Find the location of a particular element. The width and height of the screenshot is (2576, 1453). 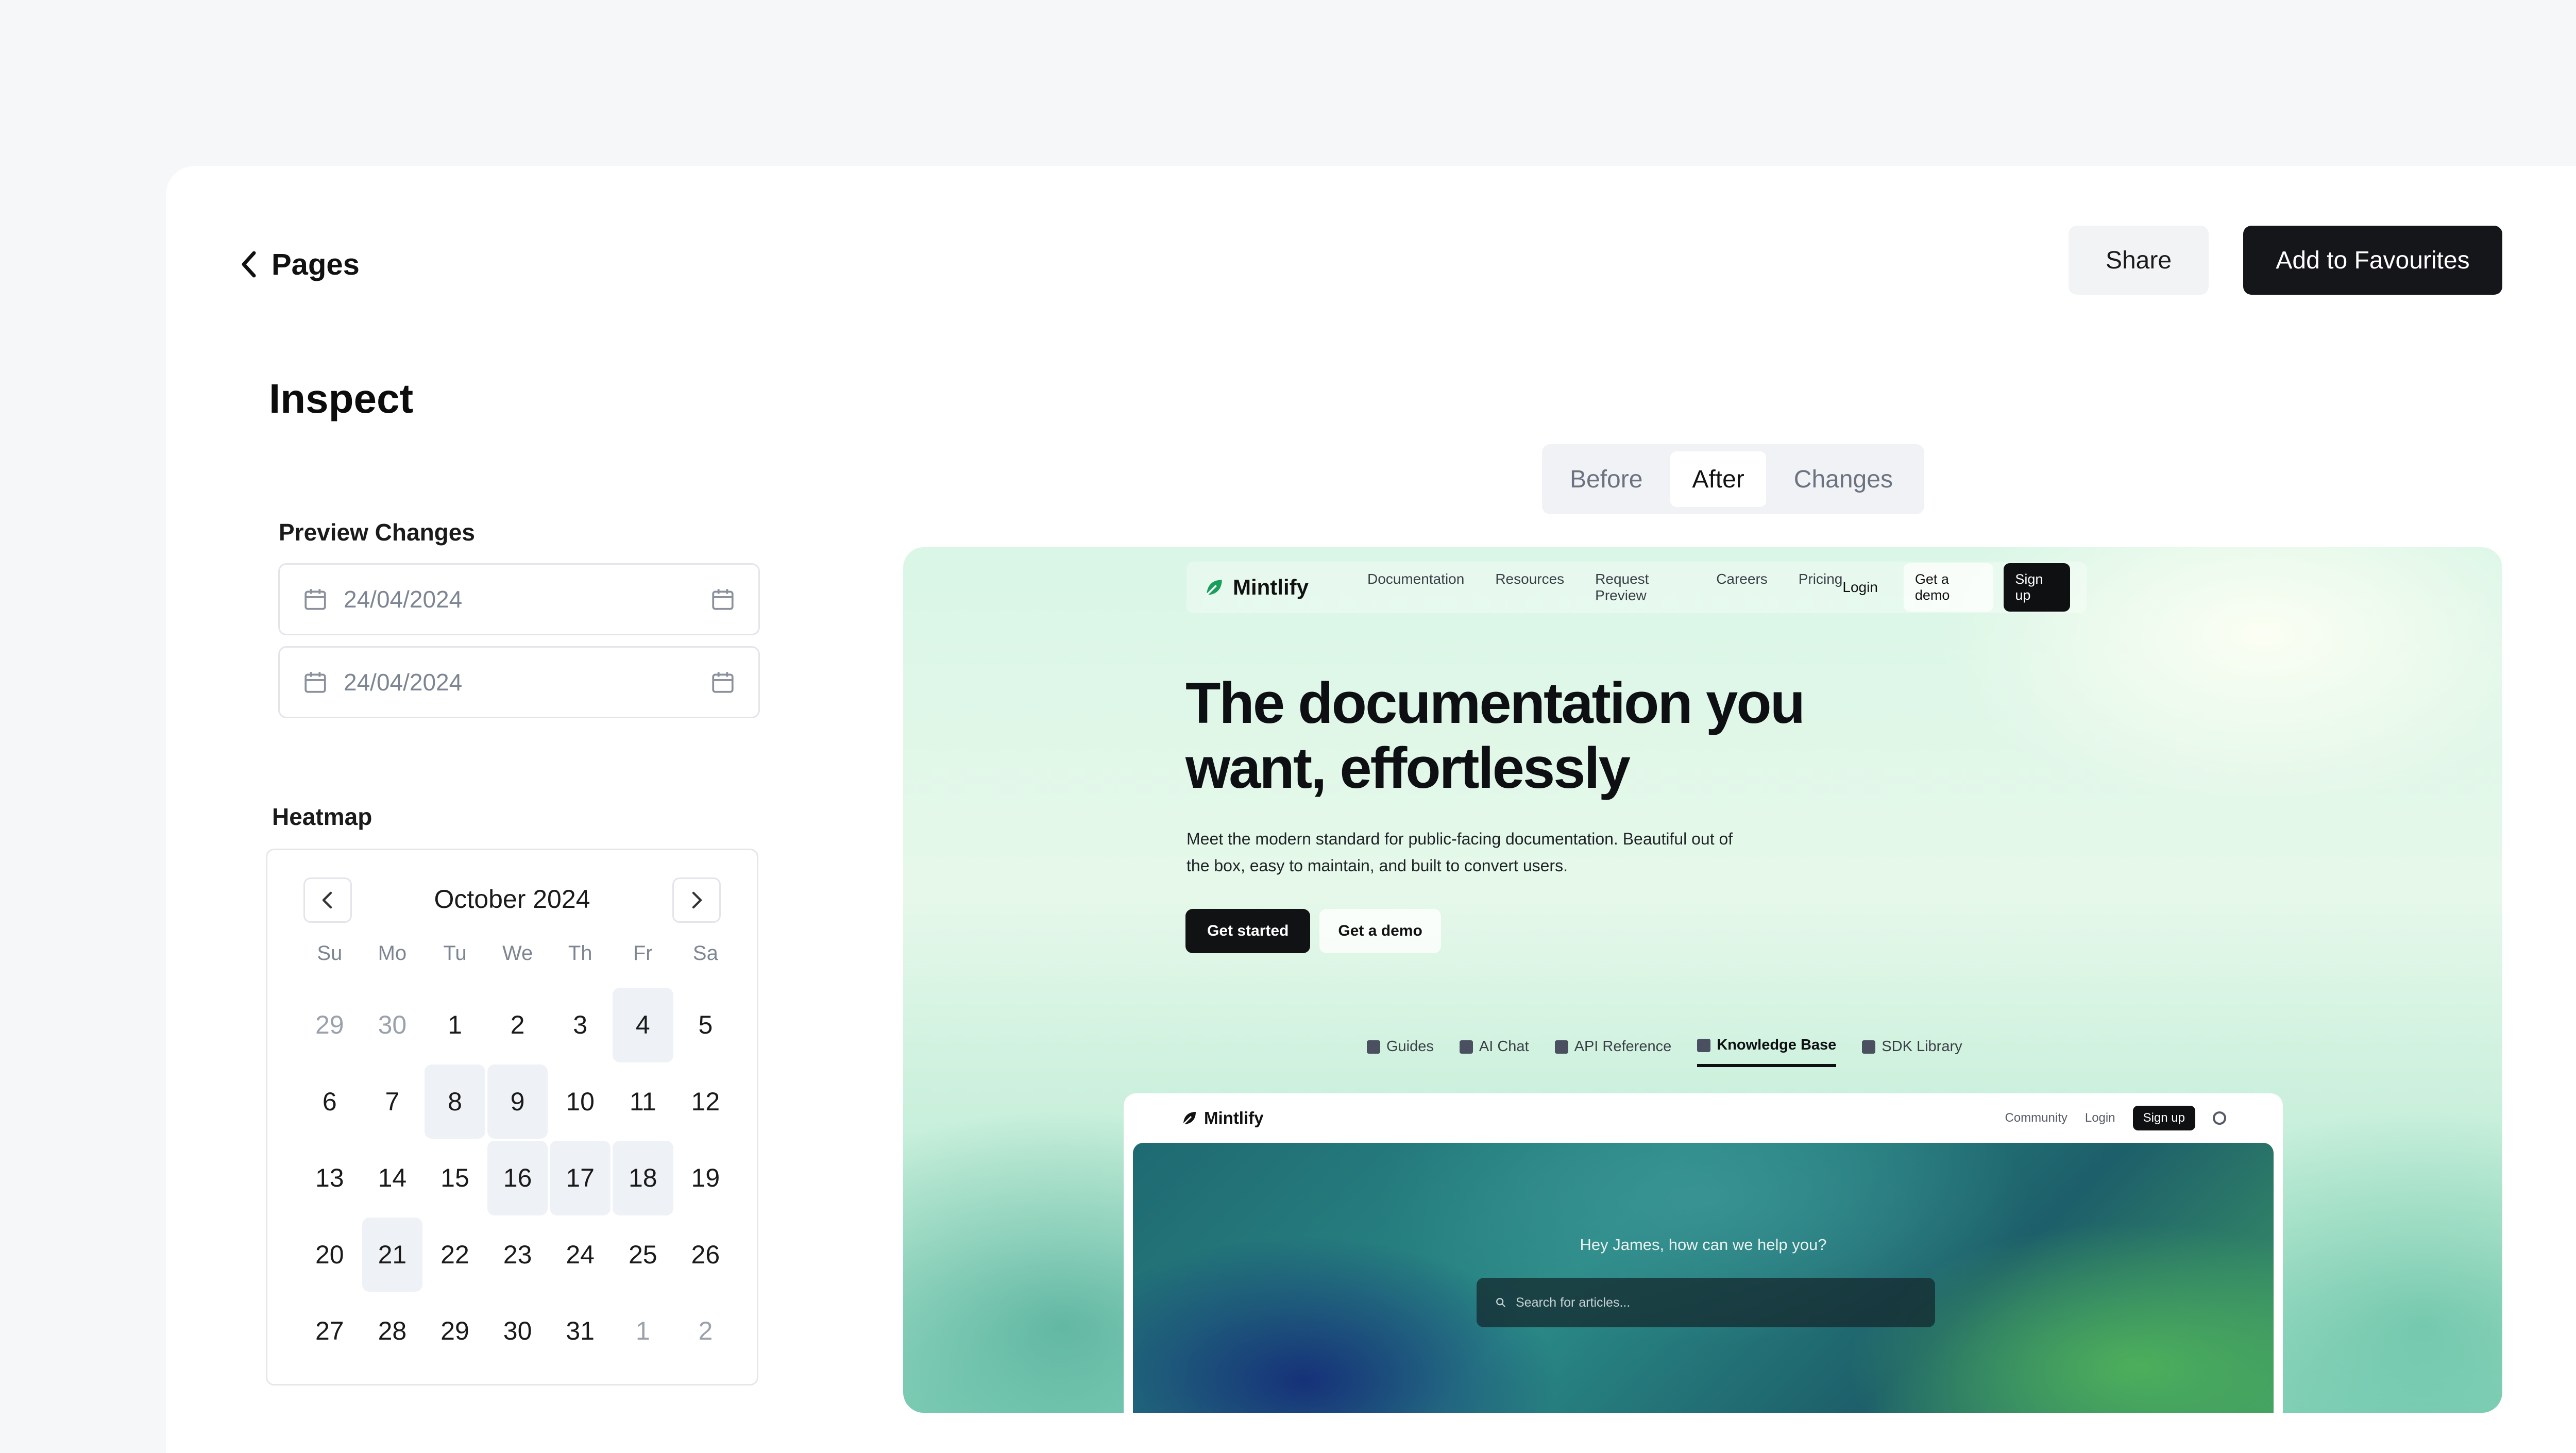

inner-community-link: Community is located at coordinates (2036, 1118).